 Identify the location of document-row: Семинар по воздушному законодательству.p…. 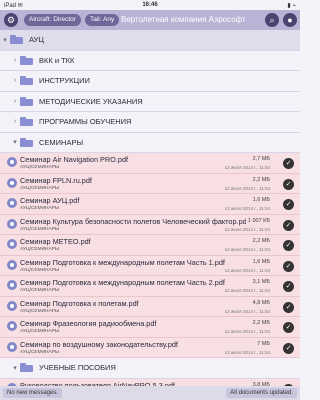
(150, 347).